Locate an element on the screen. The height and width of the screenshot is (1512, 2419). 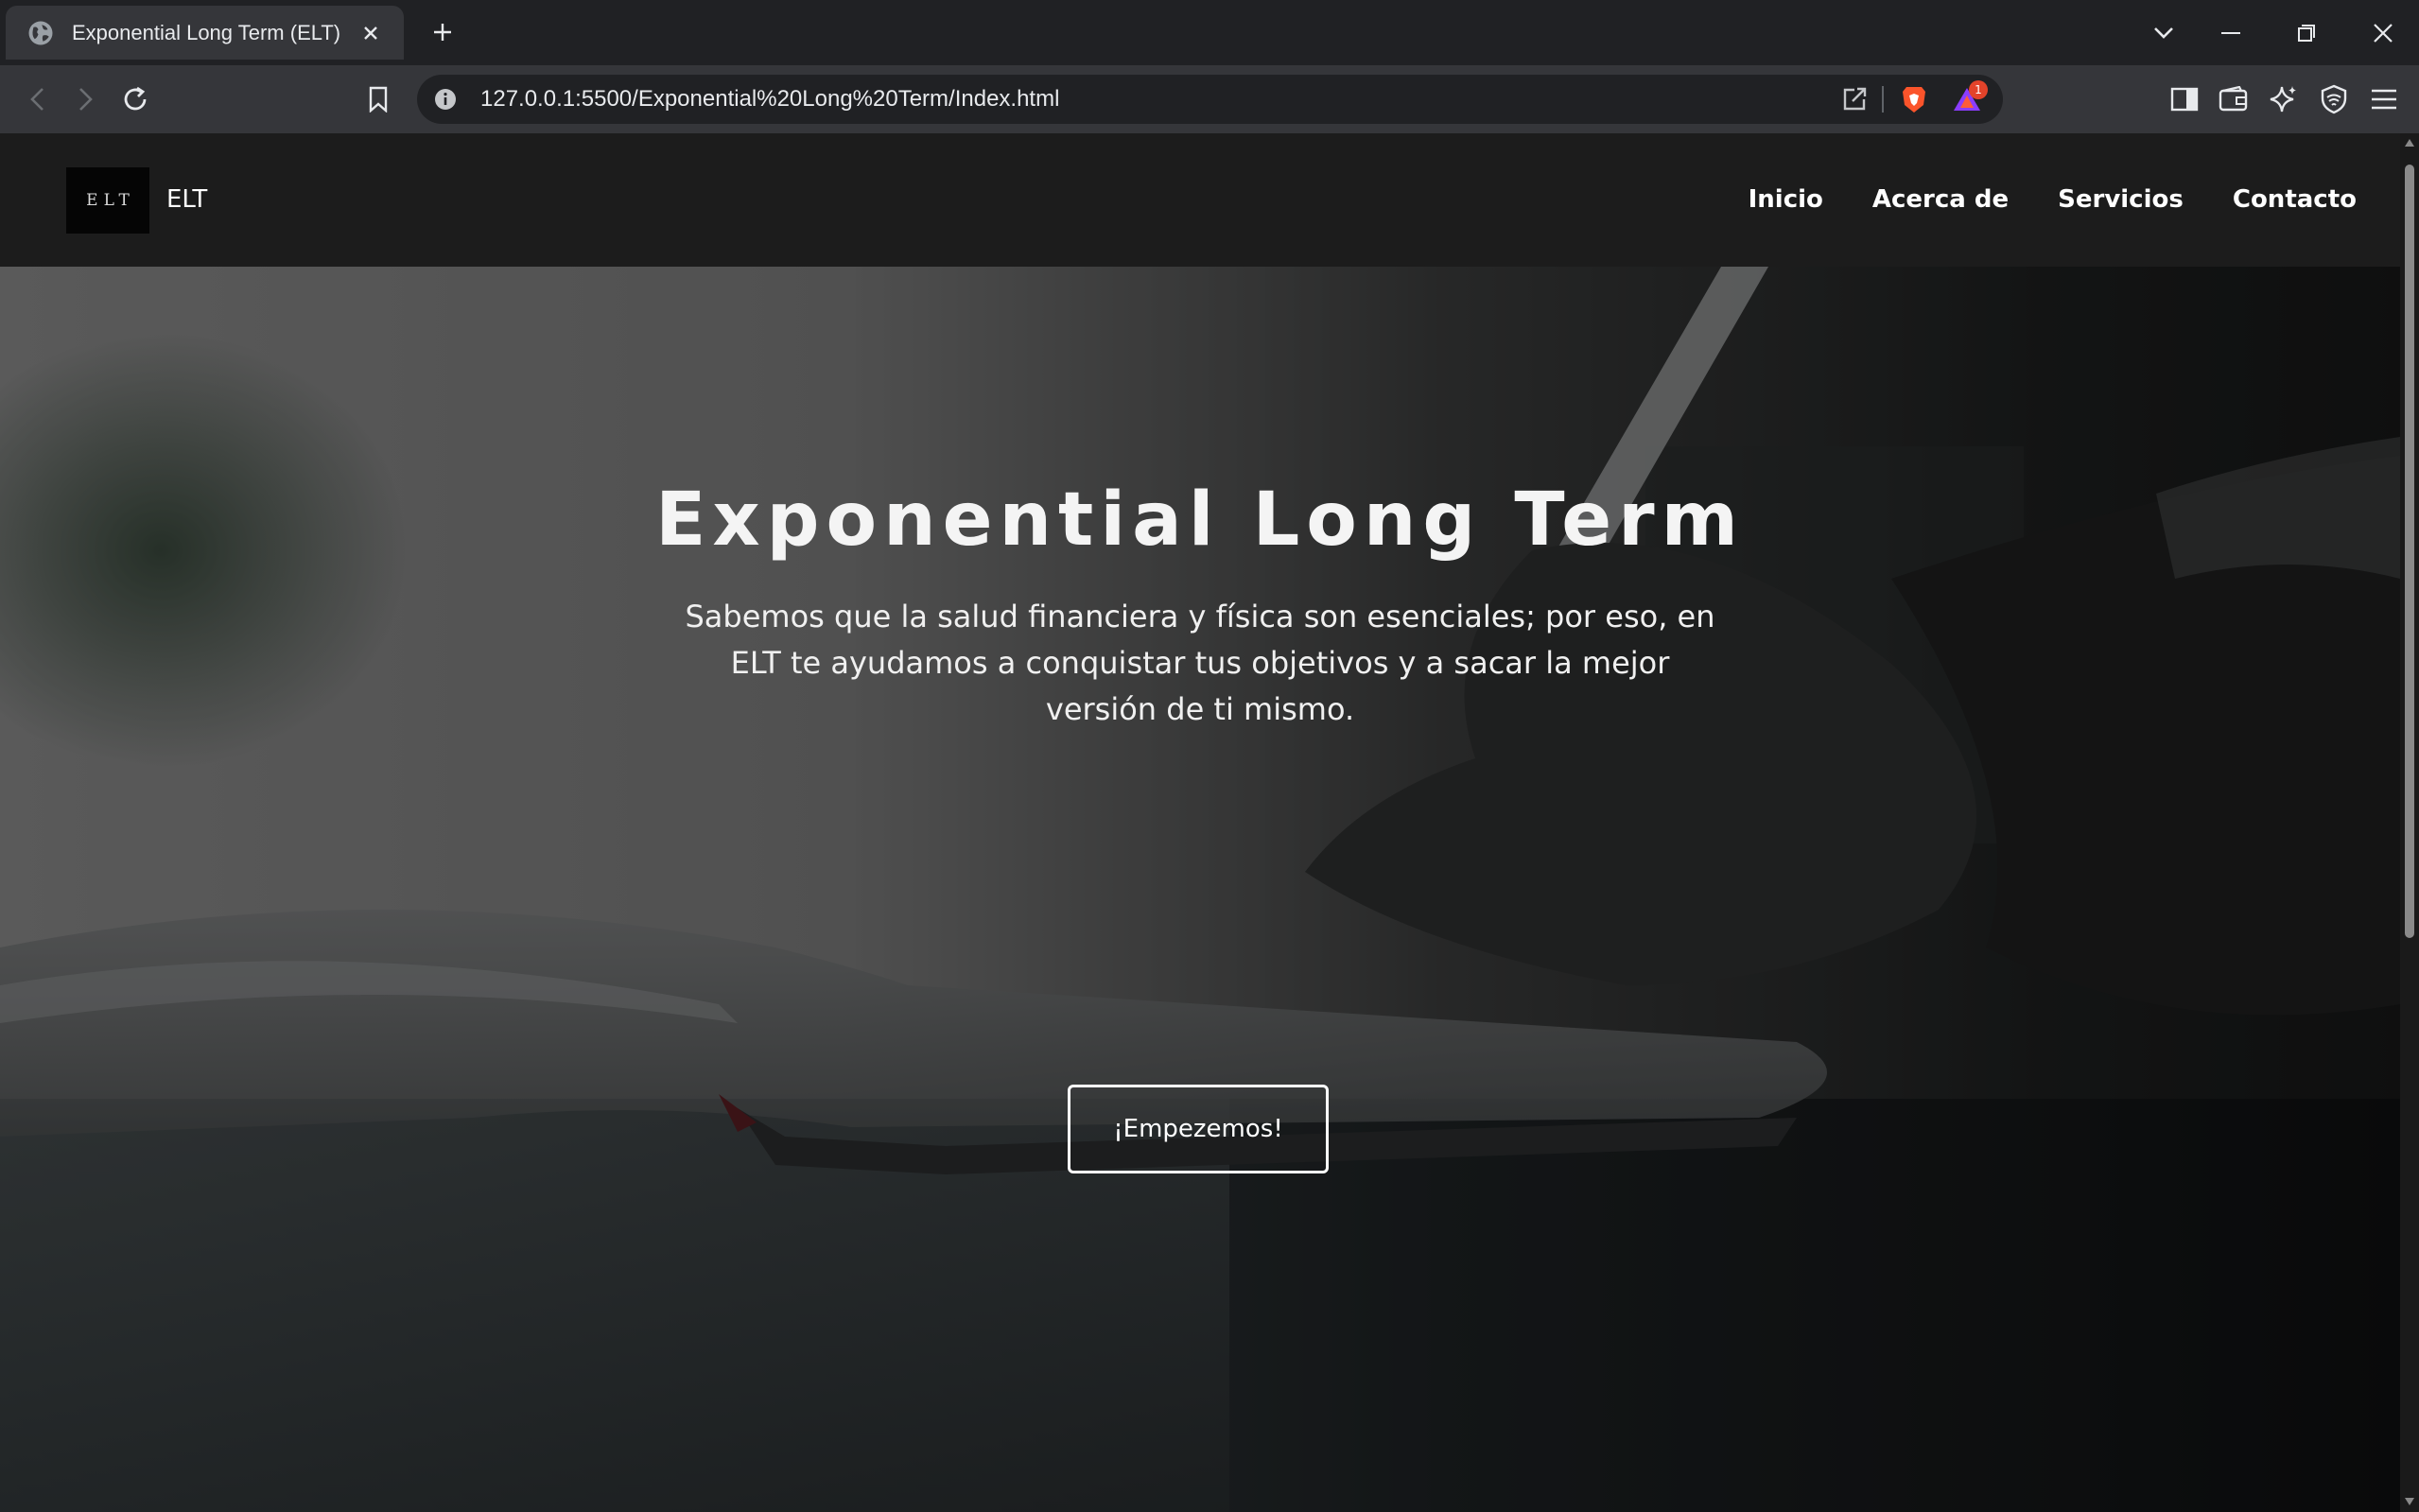
close-icon is located at coordinates (371, 33).